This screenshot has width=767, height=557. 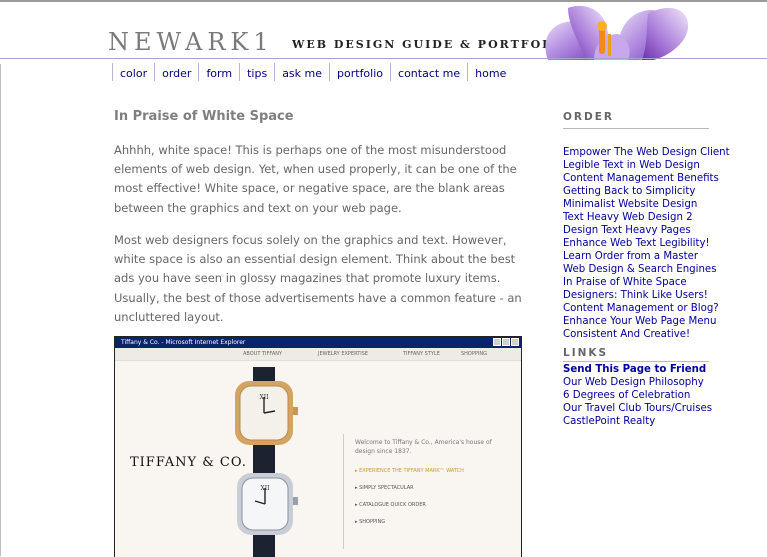 What do you see at coordinates (646, 153) in the screenshot?
I see `order-link: Empower The Web Design Client` at bounding box center [646, 153].